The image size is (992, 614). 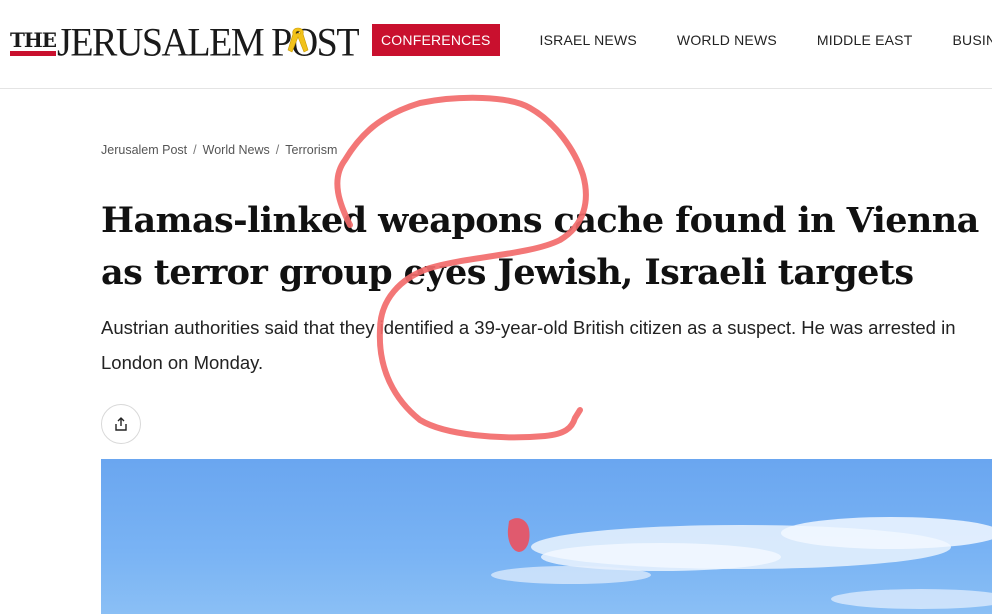 What do you see at coordinates (298, 40) in the screenshot?
I see `yellow-ribbon-icon` at bounding box center [298, 40].